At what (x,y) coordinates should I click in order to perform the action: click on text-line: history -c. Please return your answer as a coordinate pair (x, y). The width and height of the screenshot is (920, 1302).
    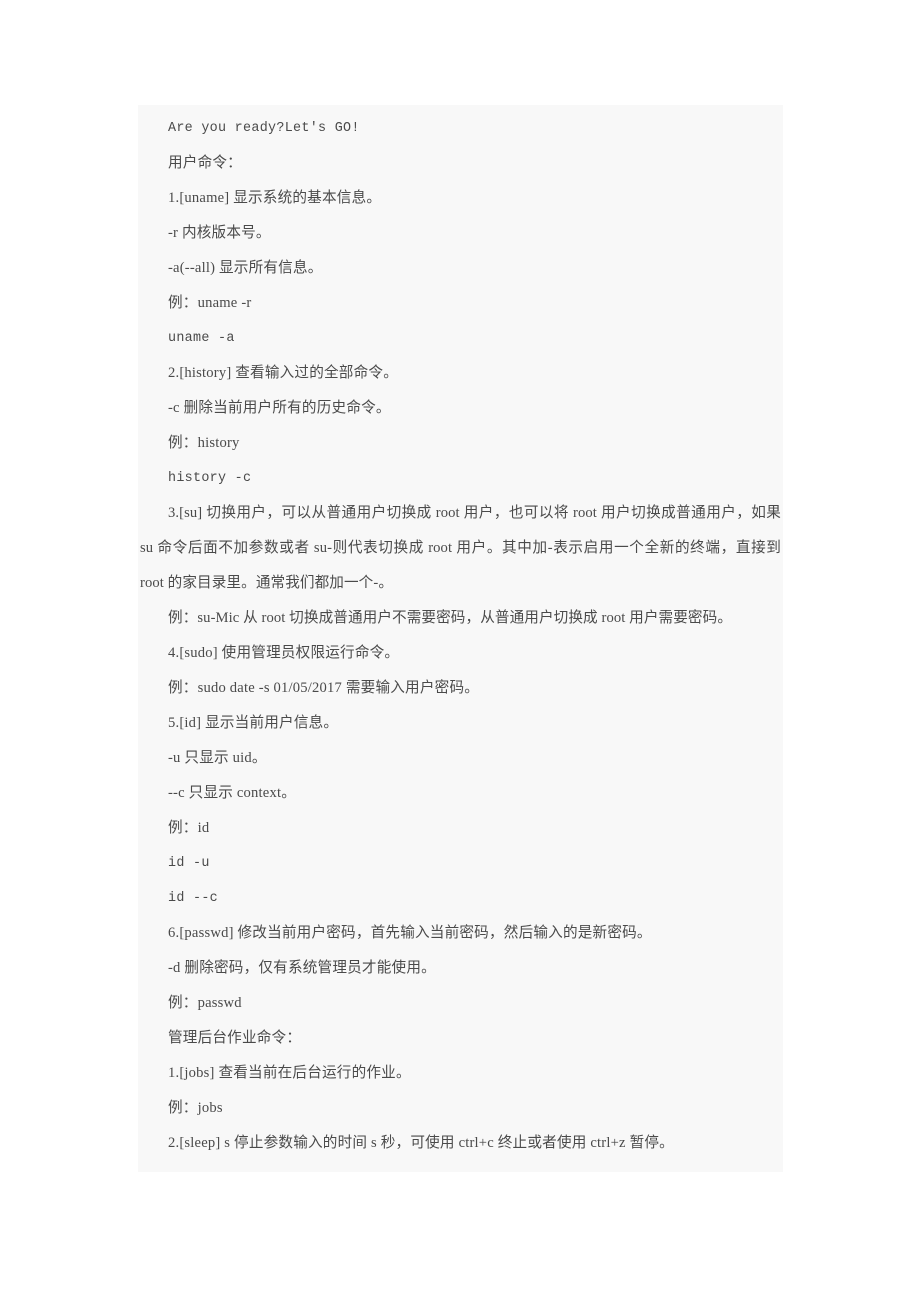
    Looking at the image, I should click on (210, 478).